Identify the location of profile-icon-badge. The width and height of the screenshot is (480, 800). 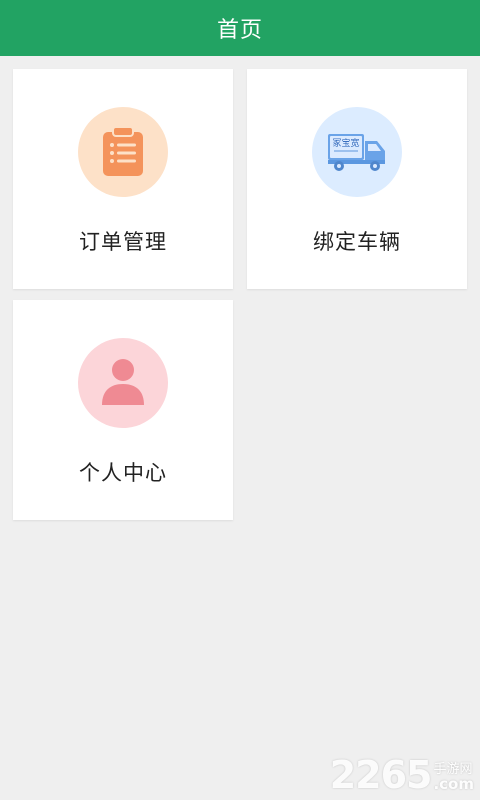
(123, 383).